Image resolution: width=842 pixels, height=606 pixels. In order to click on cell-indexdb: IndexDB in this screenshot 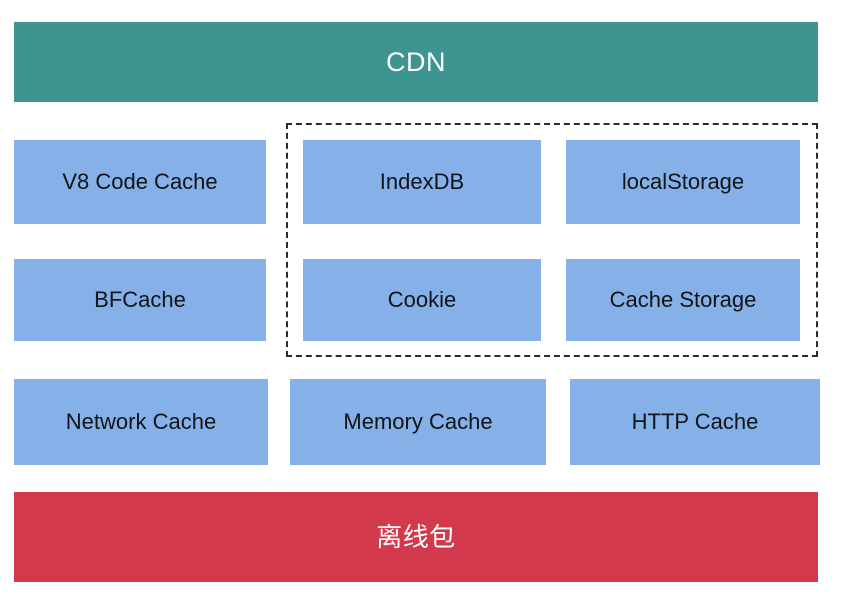, I will do `click(422, 182)`.